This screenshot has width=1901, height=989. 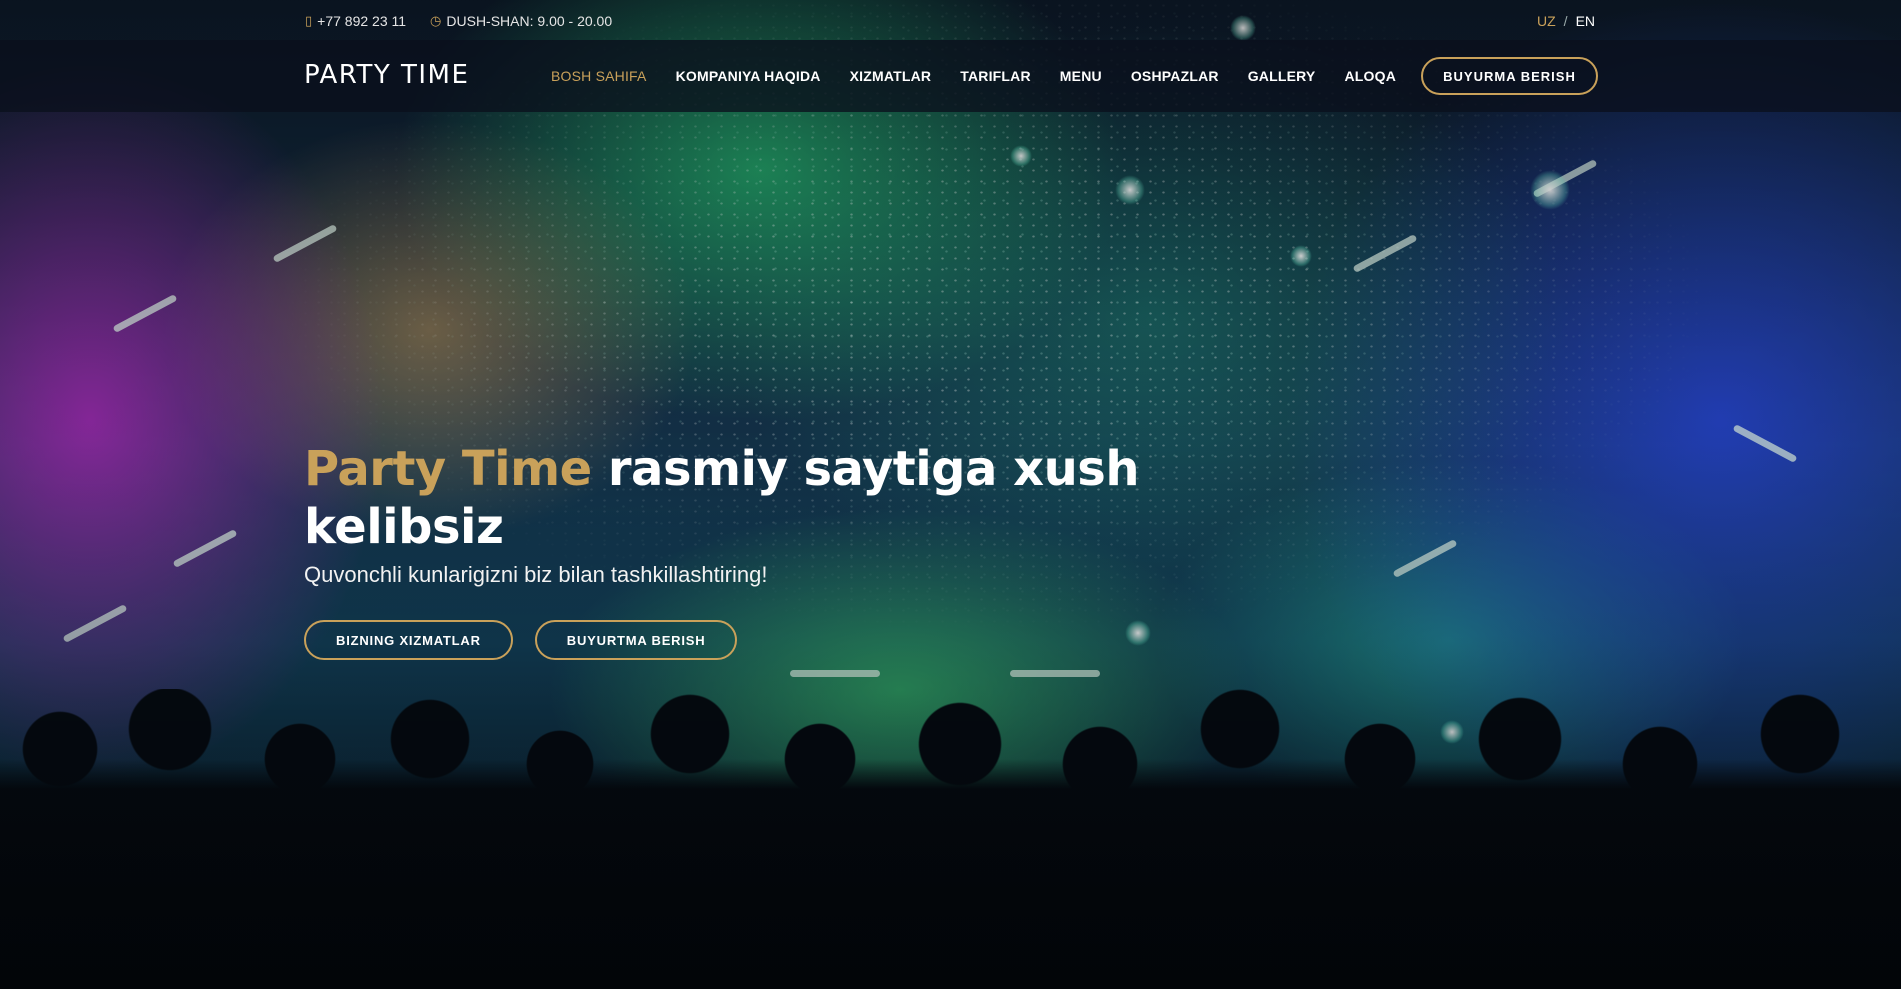 What do you see at coordinates (448, 469) in the screenshot?
I see `hero-title-brand: Party Time` at bounding box center [448, 469].